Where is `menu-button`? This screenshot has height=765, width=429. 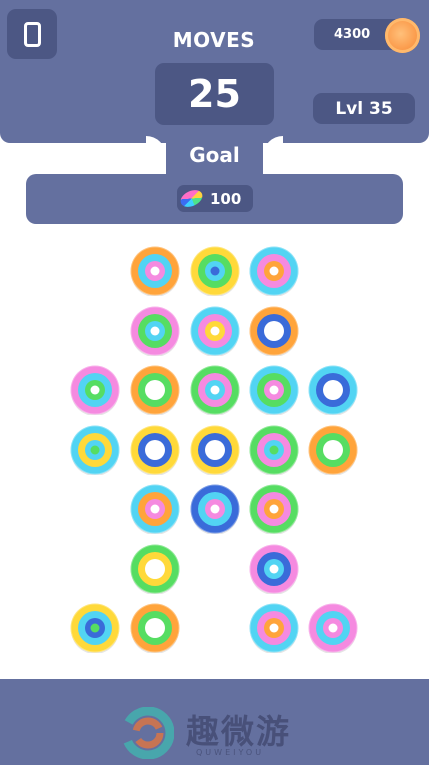
menu-button is located at coordinates (32, 34).